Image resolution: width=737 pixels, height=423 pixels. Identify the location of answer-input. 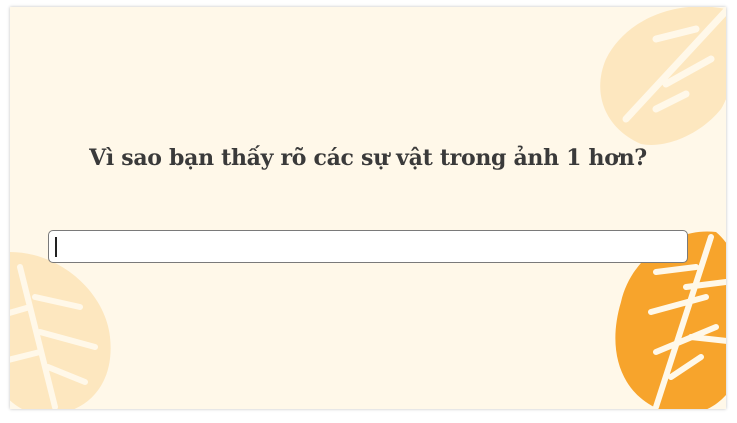
(368, 246).